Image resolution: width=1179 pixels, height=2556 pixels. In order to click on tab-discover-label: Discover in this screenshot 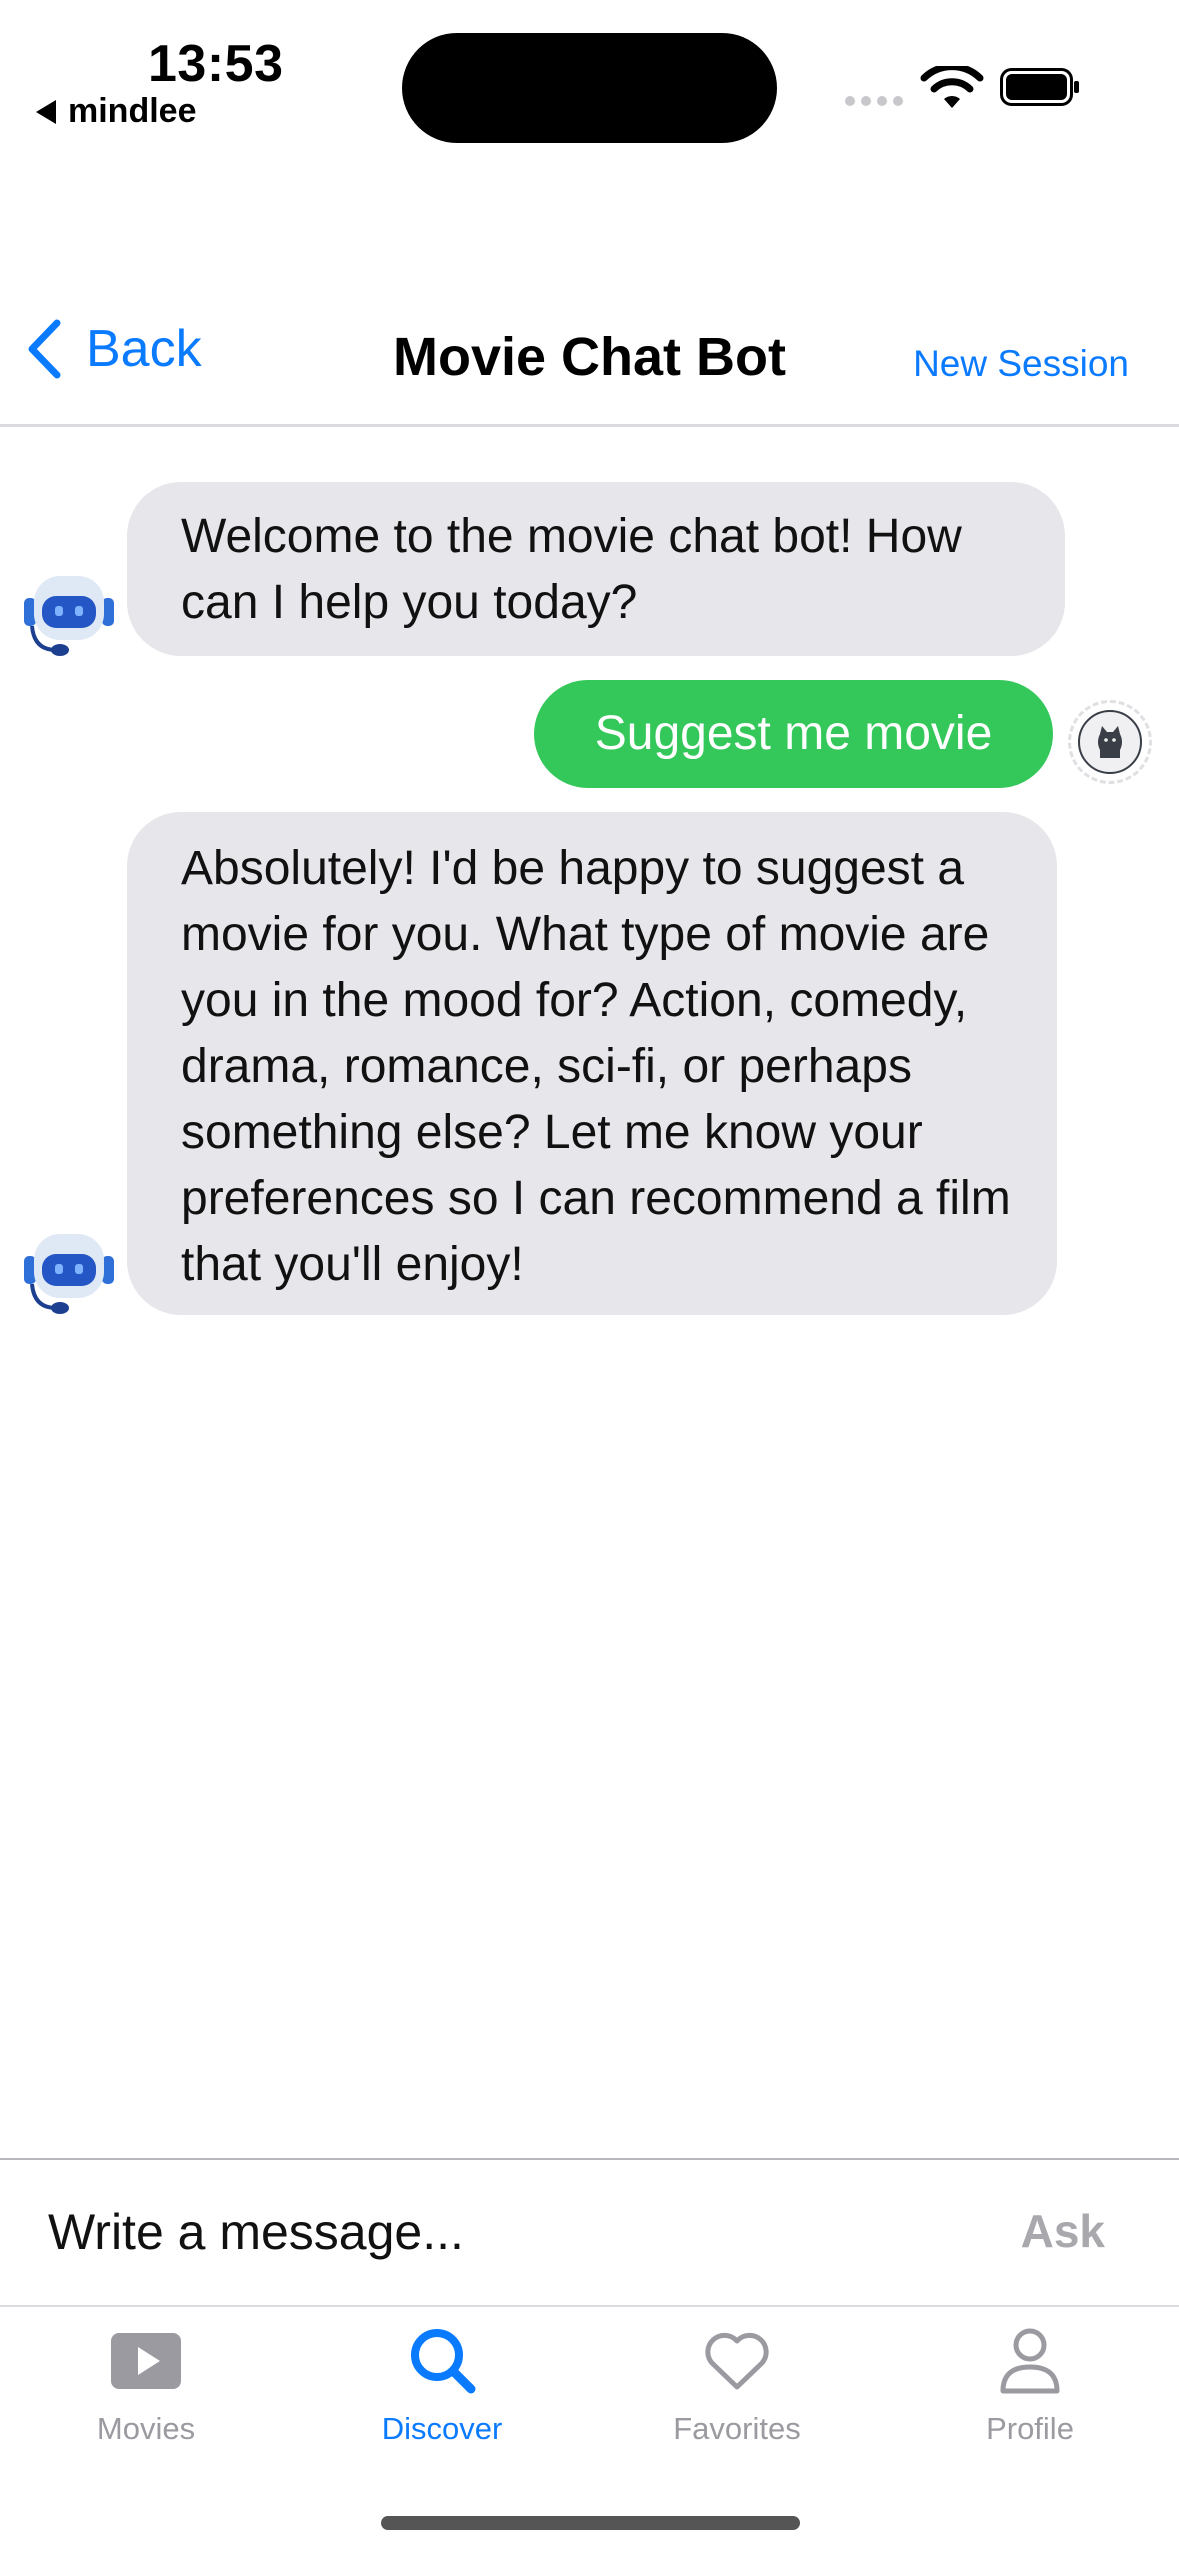, I will do `click(442, 2428)`.